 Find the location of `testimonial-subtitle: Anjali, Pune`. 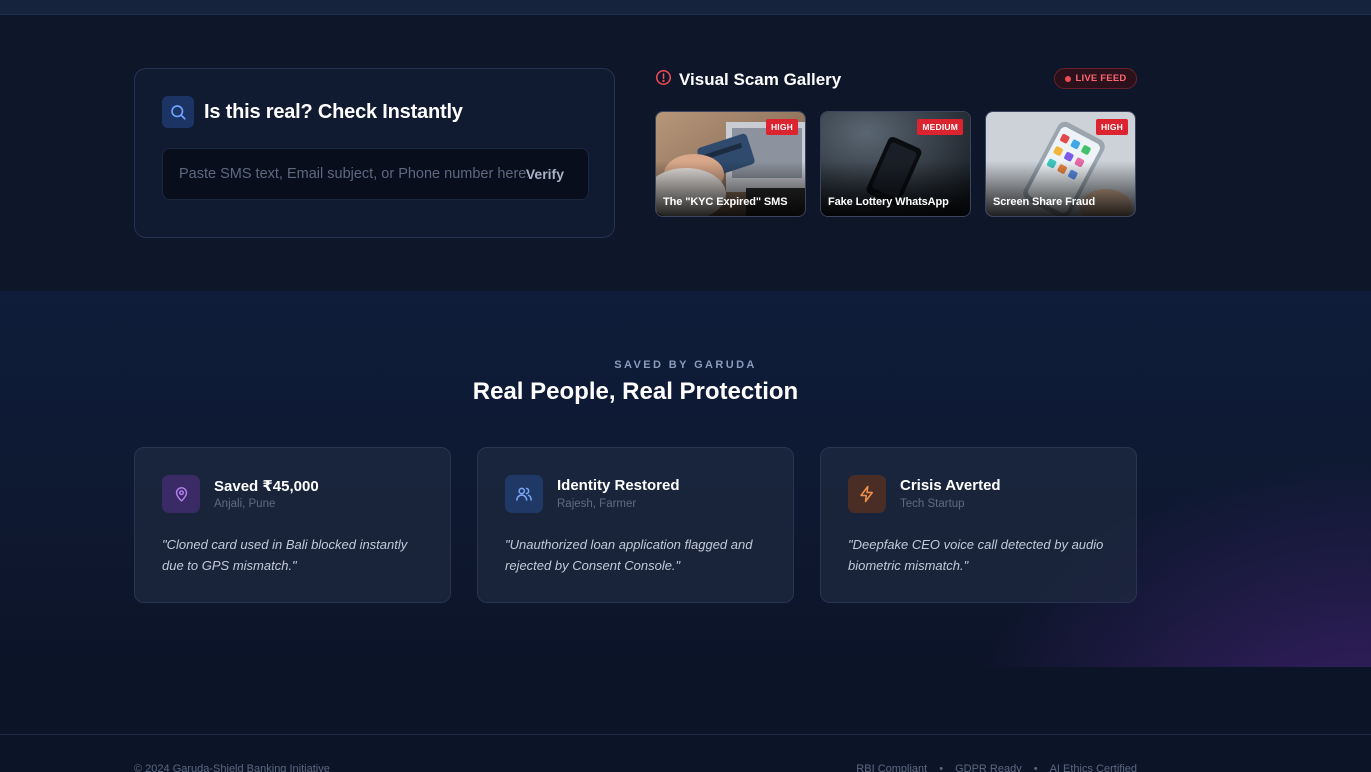

testimonial-subtitle: Anjali, Pune is located at coordinates (245, 504).